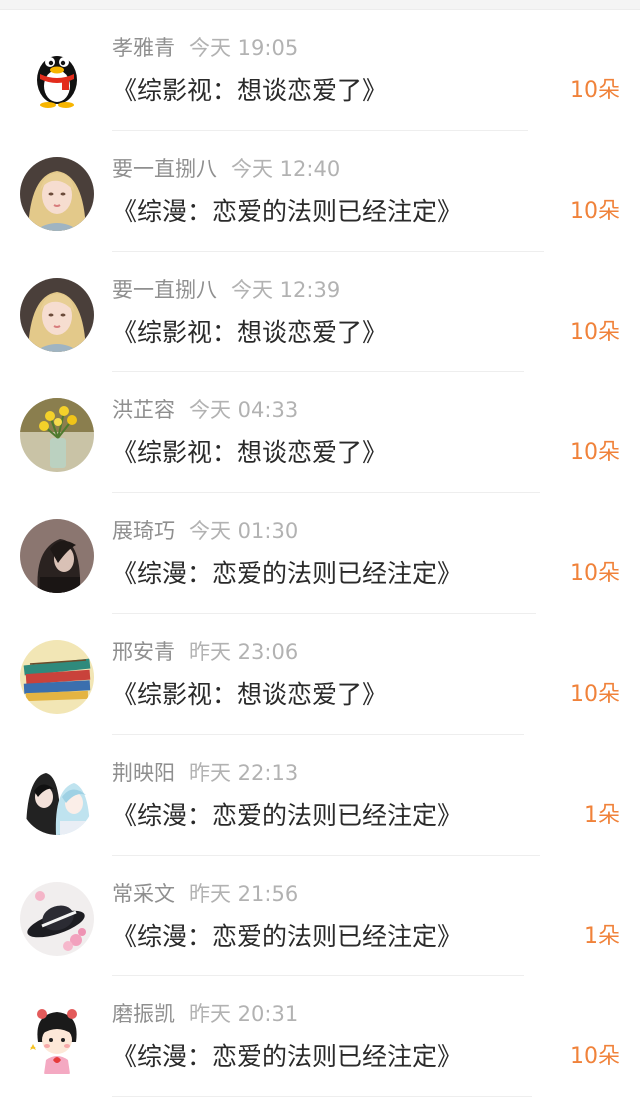 Image resolution: width=640 pixels, height=1103 pixels. I want to click on top-bar, so click(320, 5).